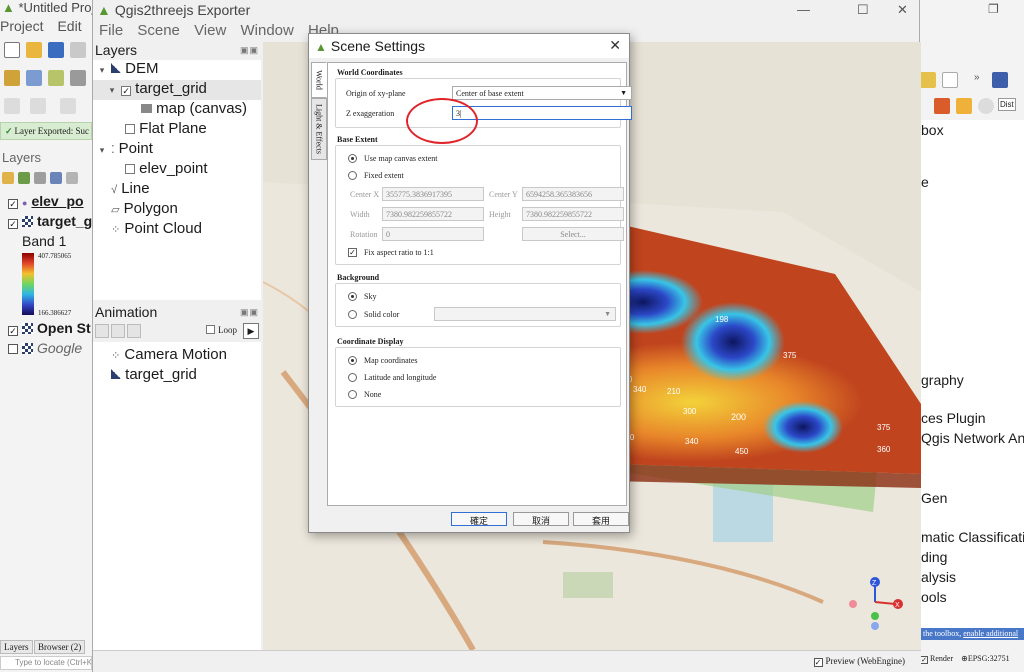 Image resolution: width=1024 pixels, height=672 pixels. I want to click on animation-item-camera-motion: ⁘ Camera Motion, so click(177, 356).